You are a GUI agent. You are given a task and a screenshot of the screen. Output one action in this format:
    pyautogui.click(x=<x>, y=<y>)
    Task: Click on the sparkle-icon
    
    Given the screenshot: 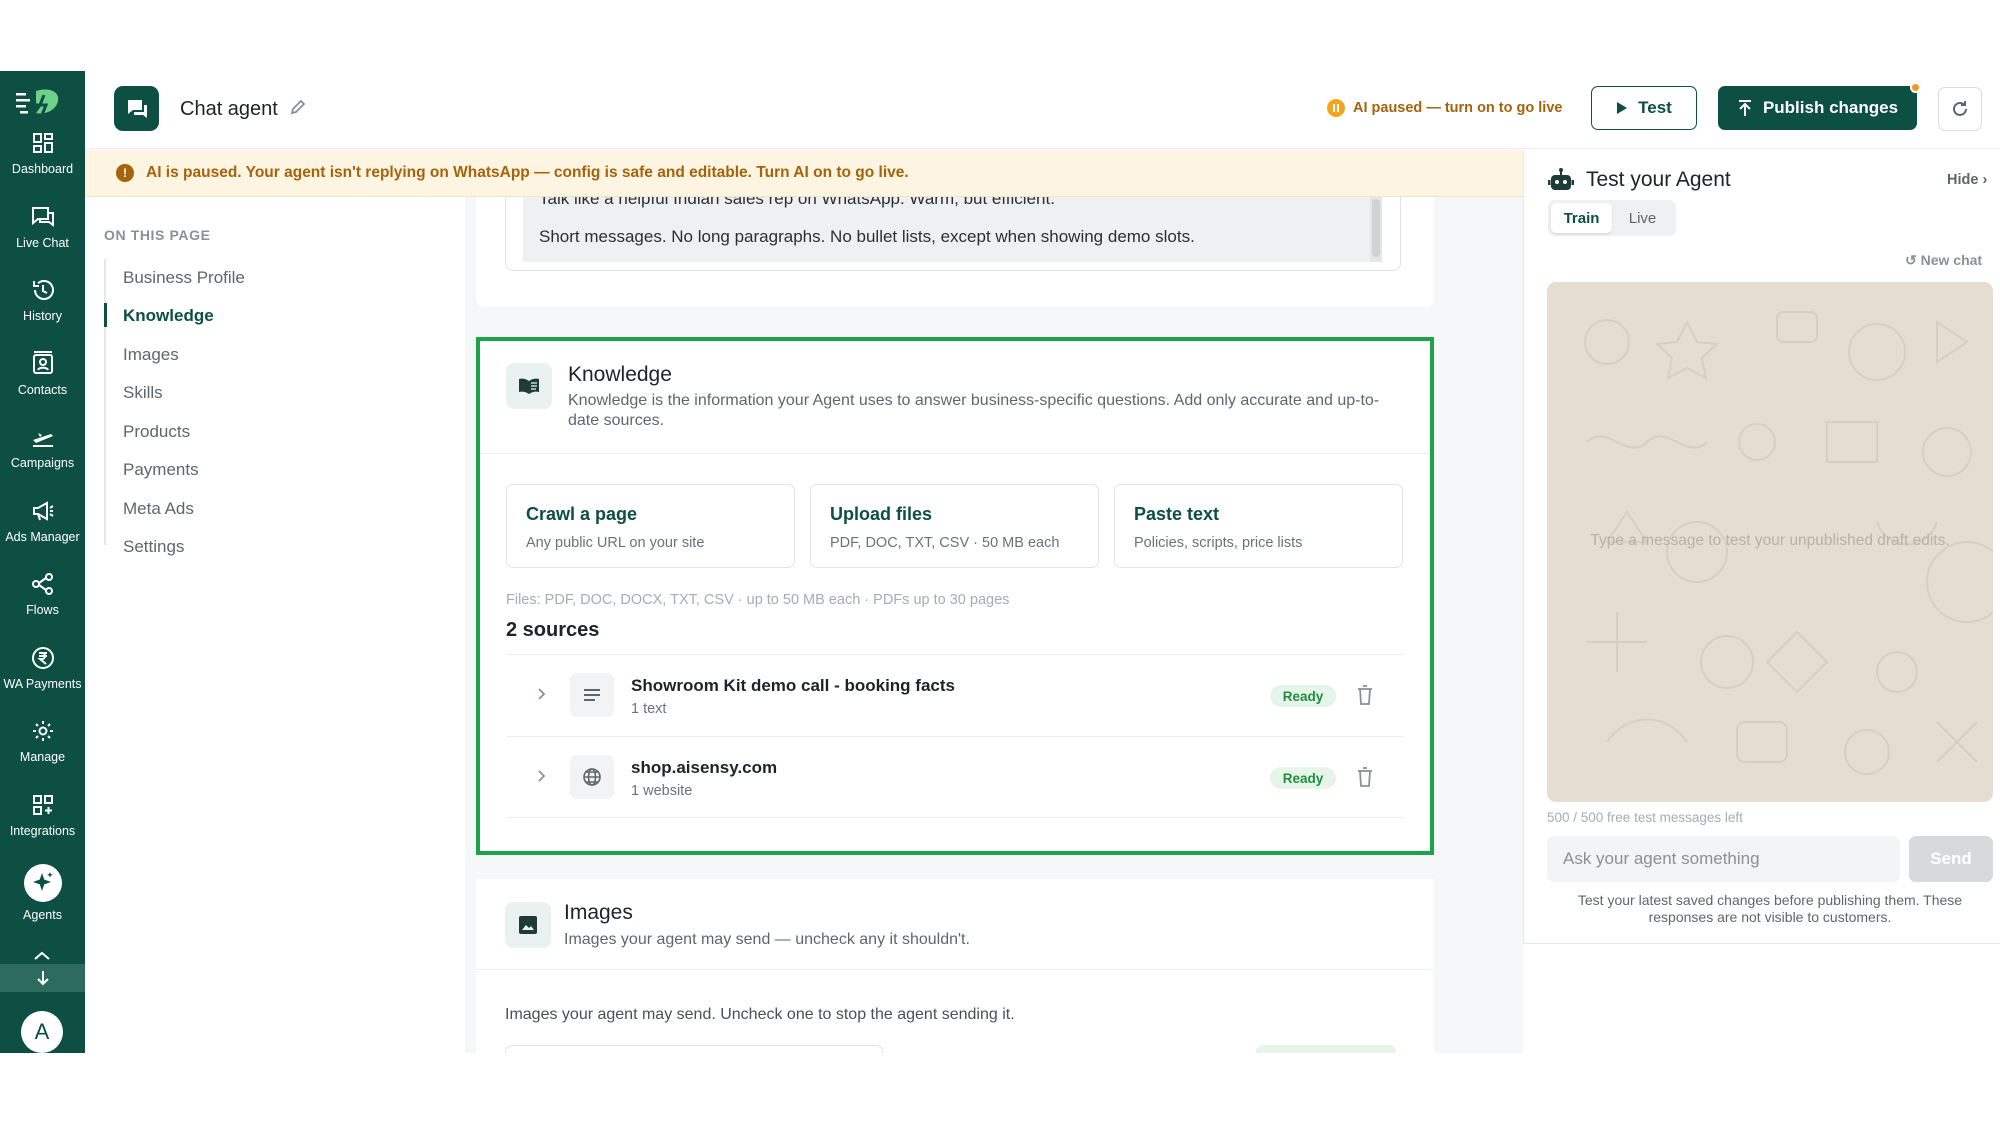 What is the action you would take?
    pyautogui.click(x=42, y=881)
    